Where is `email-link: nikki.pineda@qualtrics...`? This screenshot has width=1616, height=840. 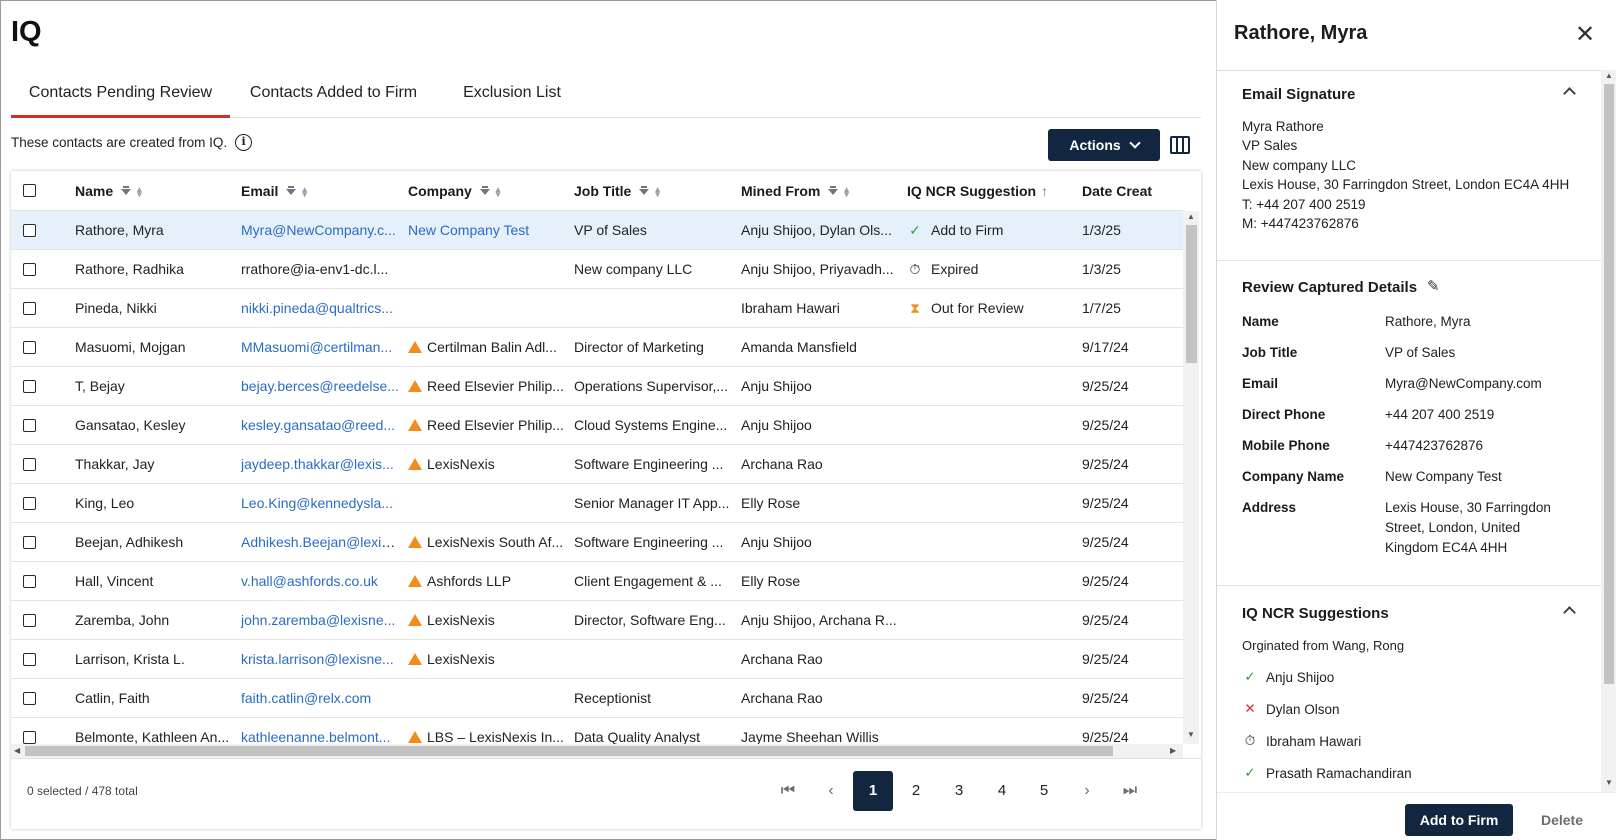 email-link: nikki.pineda@qualtrics... is located at coordinates (317, 308).